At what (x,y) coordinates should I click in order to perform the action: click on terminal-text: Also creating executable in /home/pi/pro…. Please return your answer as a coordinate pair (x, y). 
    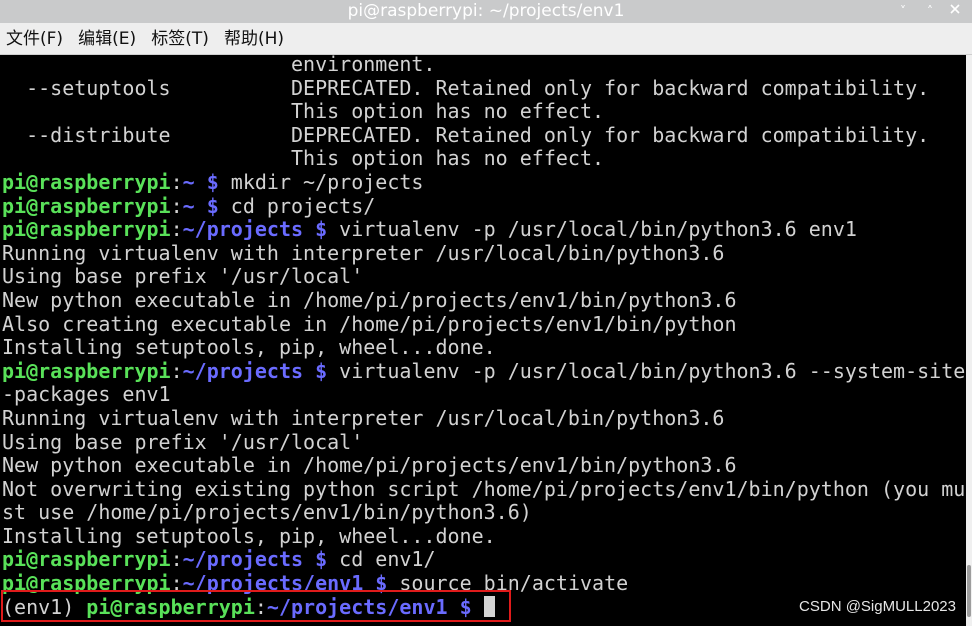
    Looking at the image, I should click on (369, 323).